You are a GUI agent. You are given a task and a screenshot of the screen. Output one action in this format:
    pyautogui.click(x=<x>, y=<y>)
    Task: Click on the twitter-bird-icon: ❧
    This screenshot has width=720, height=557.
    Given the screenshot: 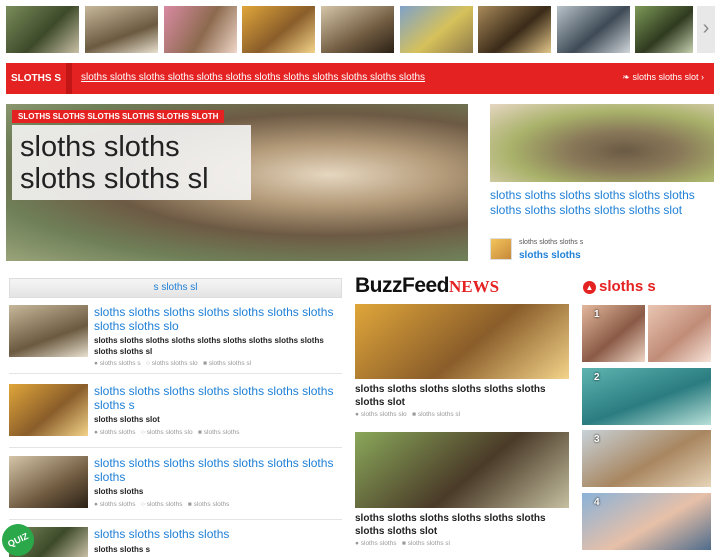 What is the action you would take?
    pyautogui.click(x=626, y=77)
    